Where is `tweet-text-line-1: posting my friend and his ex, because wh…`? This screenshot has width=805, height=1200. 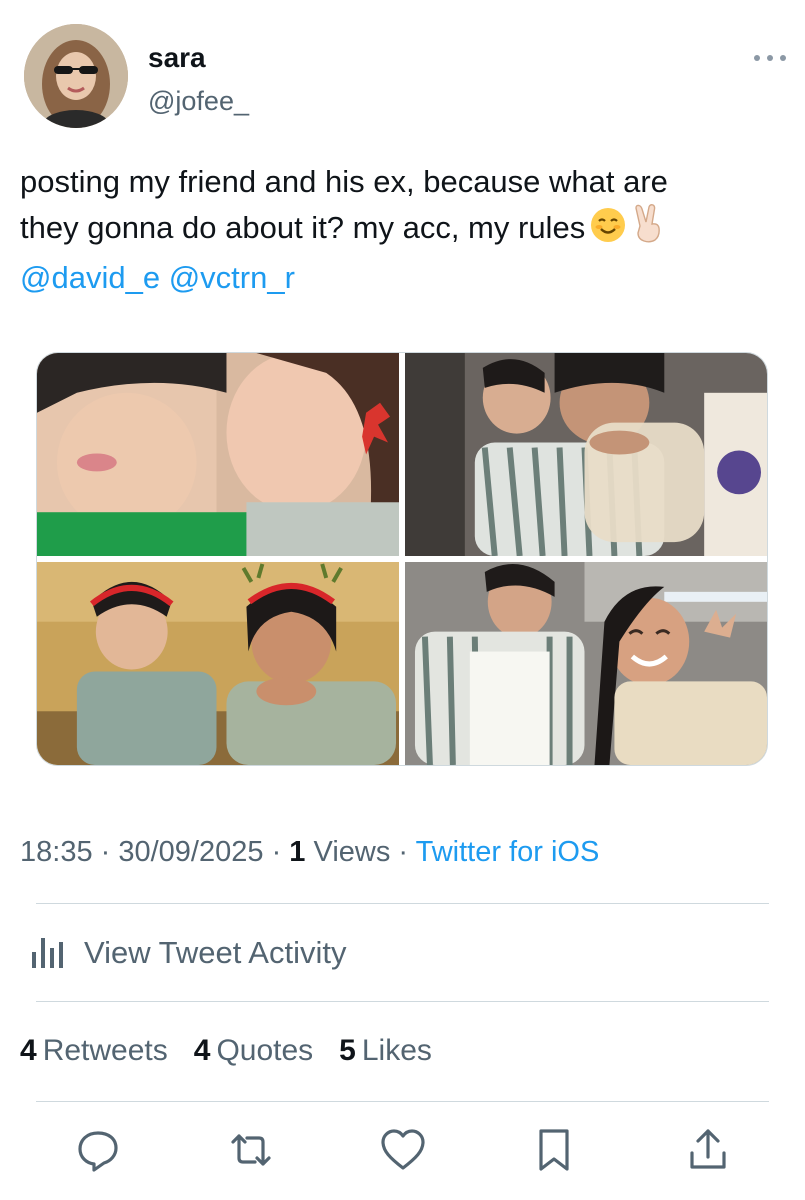
tweet-text-line-1: posting my friend and his ex, because wh… is located at coordinates (344, 181).